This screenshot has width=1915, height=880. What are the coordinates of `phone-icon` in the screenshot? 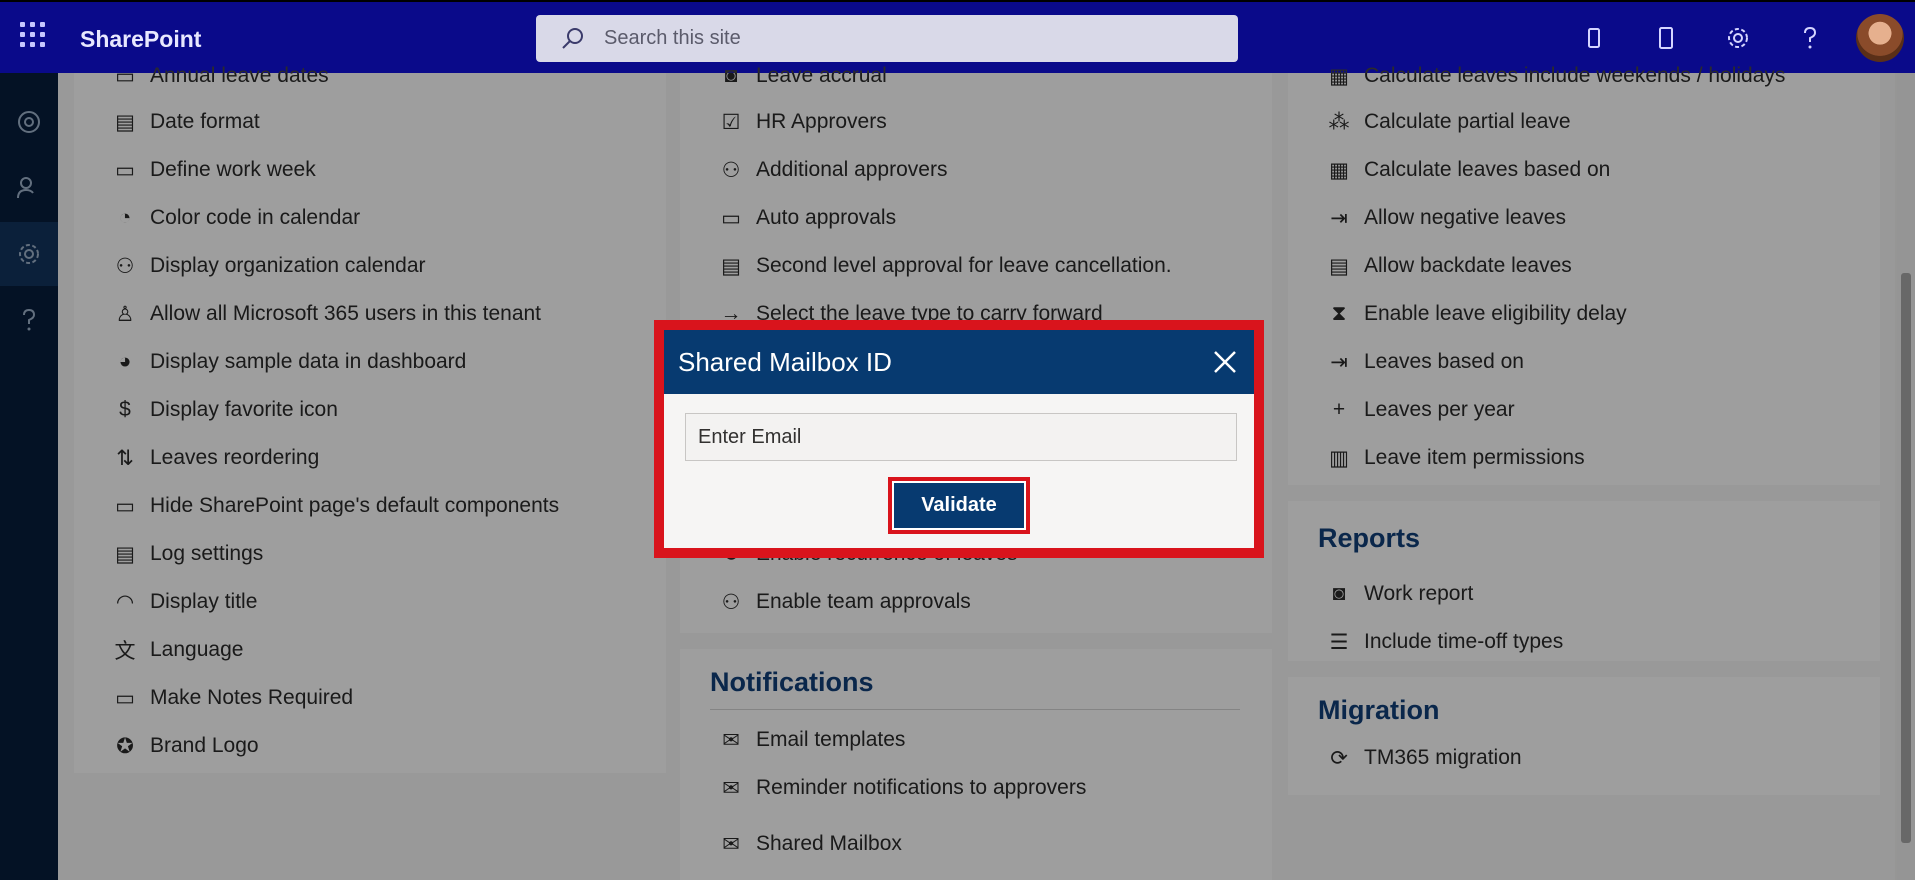 It's located at (1594, 38).